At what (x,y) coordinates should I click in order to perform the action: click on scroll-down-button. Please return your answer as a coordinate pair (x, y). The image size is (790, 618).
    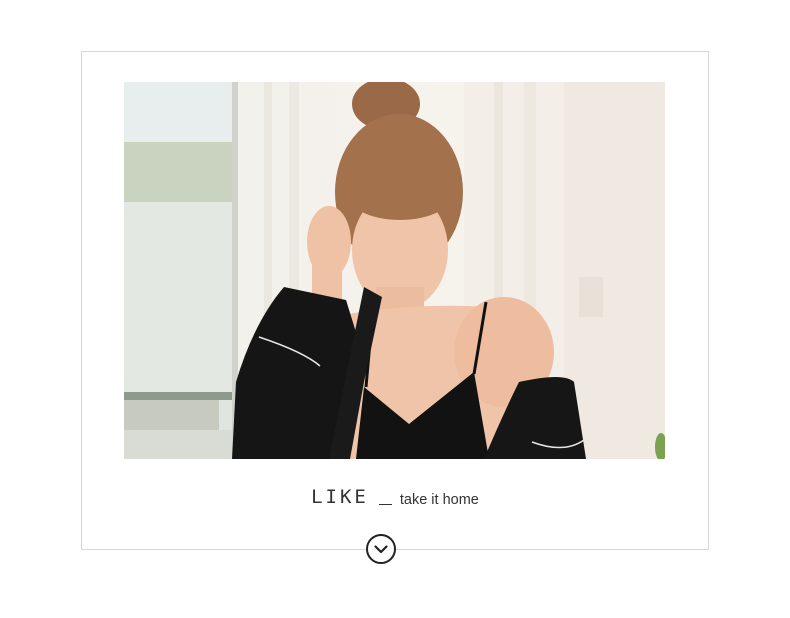
    Looking at the image, I should click on (381, 549).